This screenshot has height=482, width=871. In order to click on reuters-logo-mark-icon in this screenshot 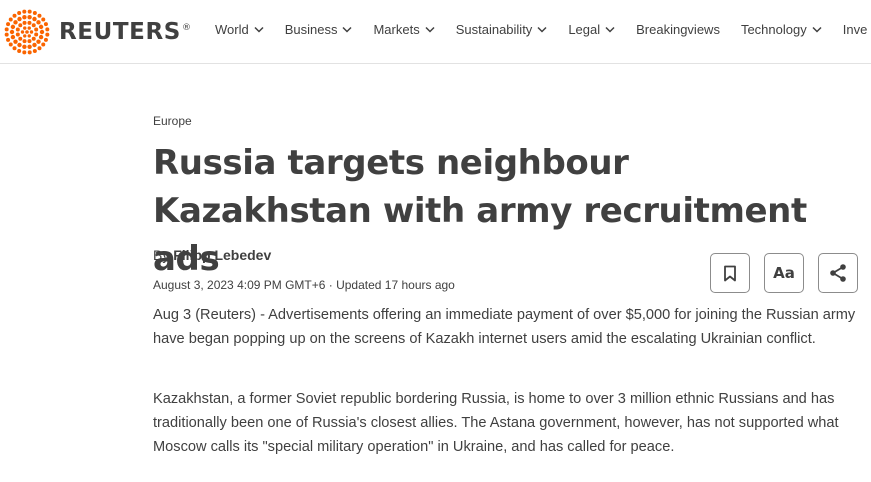, I will do `click(27, 32)`.